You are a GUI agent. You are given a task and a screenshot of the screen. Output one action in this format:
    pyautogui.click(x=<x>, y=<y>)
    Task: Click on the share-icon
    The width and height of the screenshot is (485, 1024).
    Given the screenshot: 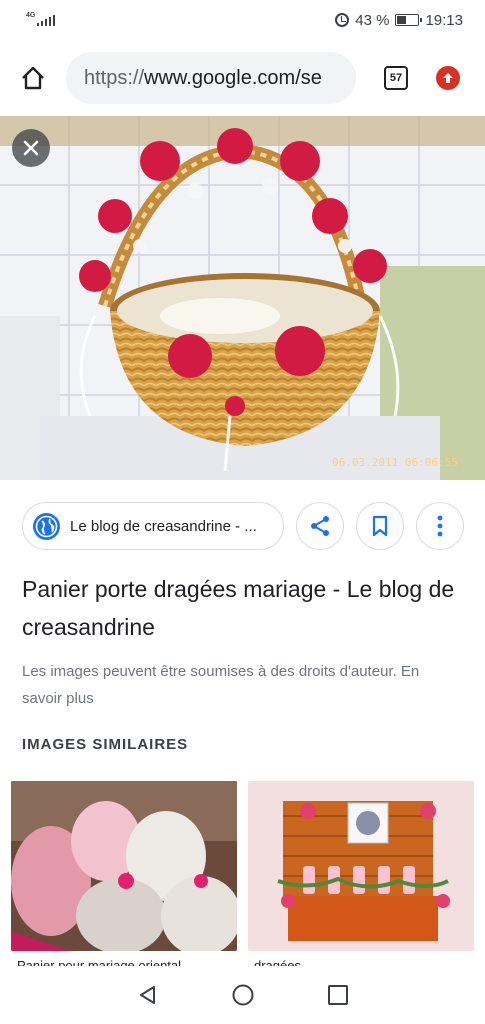 What is the action you would take?
    pyautogui.click(x=320, y=526)
    